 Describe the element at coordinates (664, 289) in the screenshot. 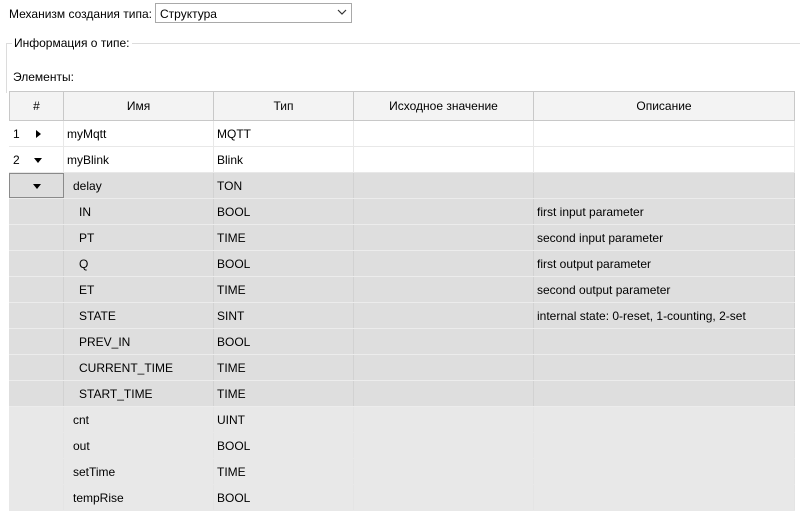

I see `description-cell: second output parameter` at that location.